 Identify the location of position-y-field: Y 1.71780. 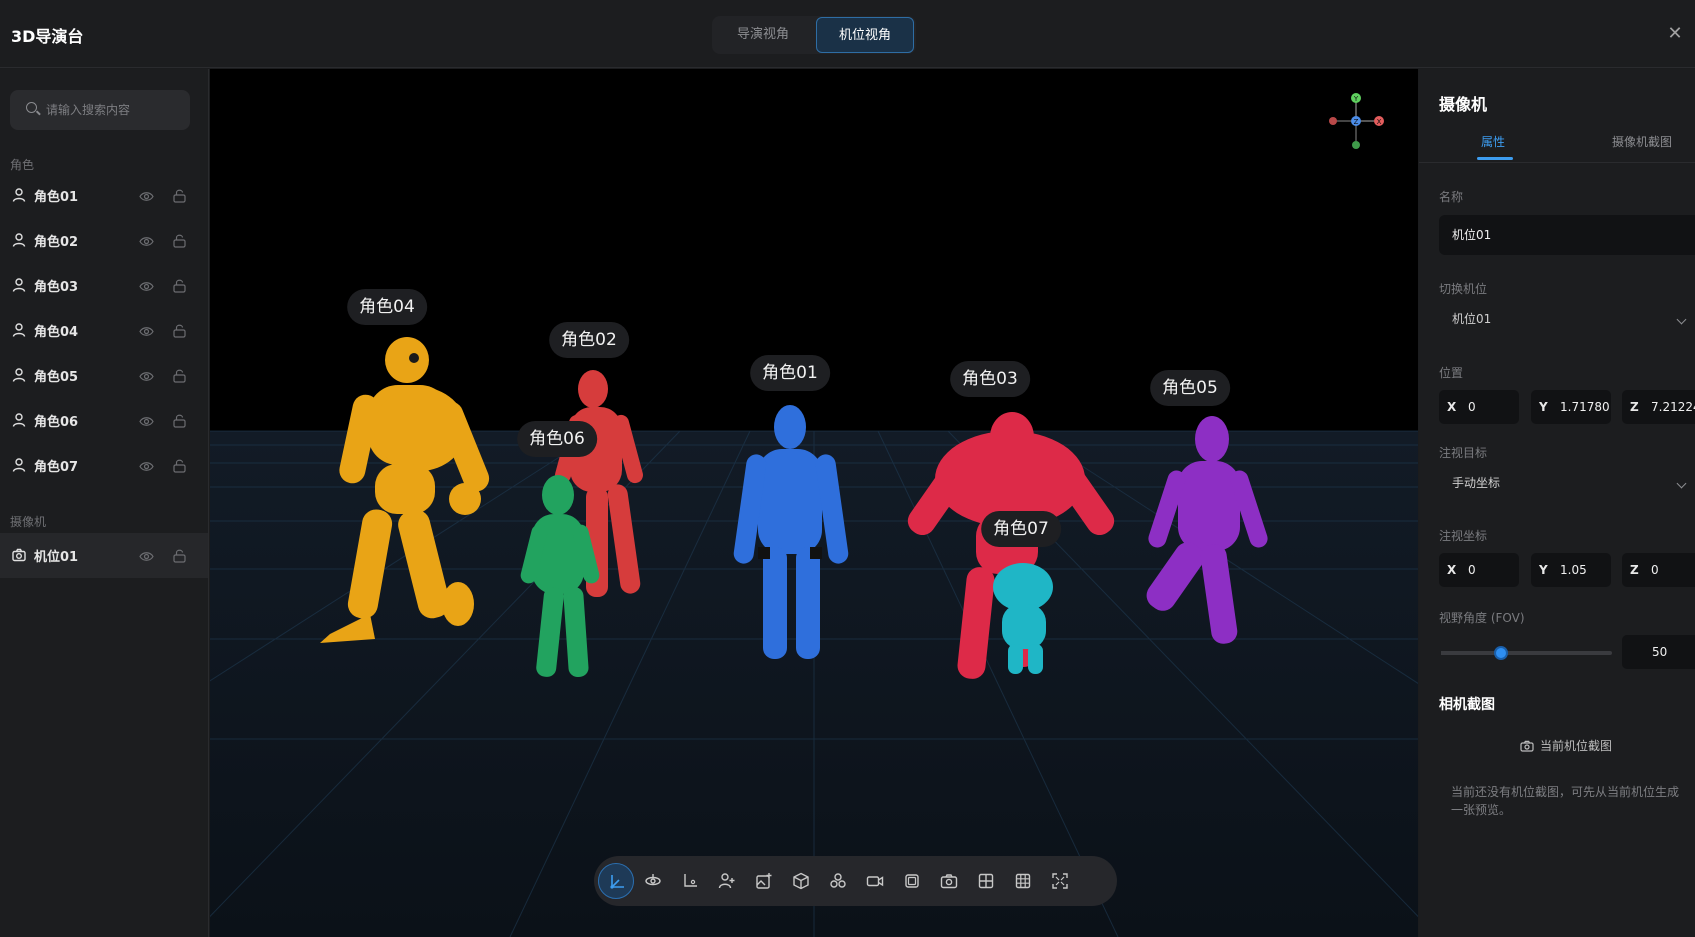
(1571, 407).